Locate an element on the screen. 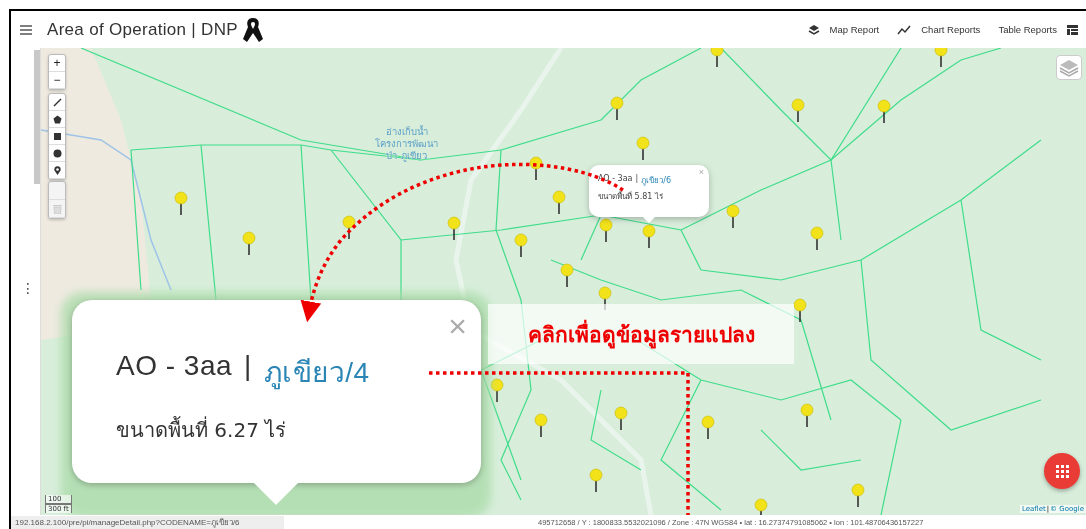 The height and width of the screenshot is (529, 1086). square-icon is located at coordinates (57, 136).